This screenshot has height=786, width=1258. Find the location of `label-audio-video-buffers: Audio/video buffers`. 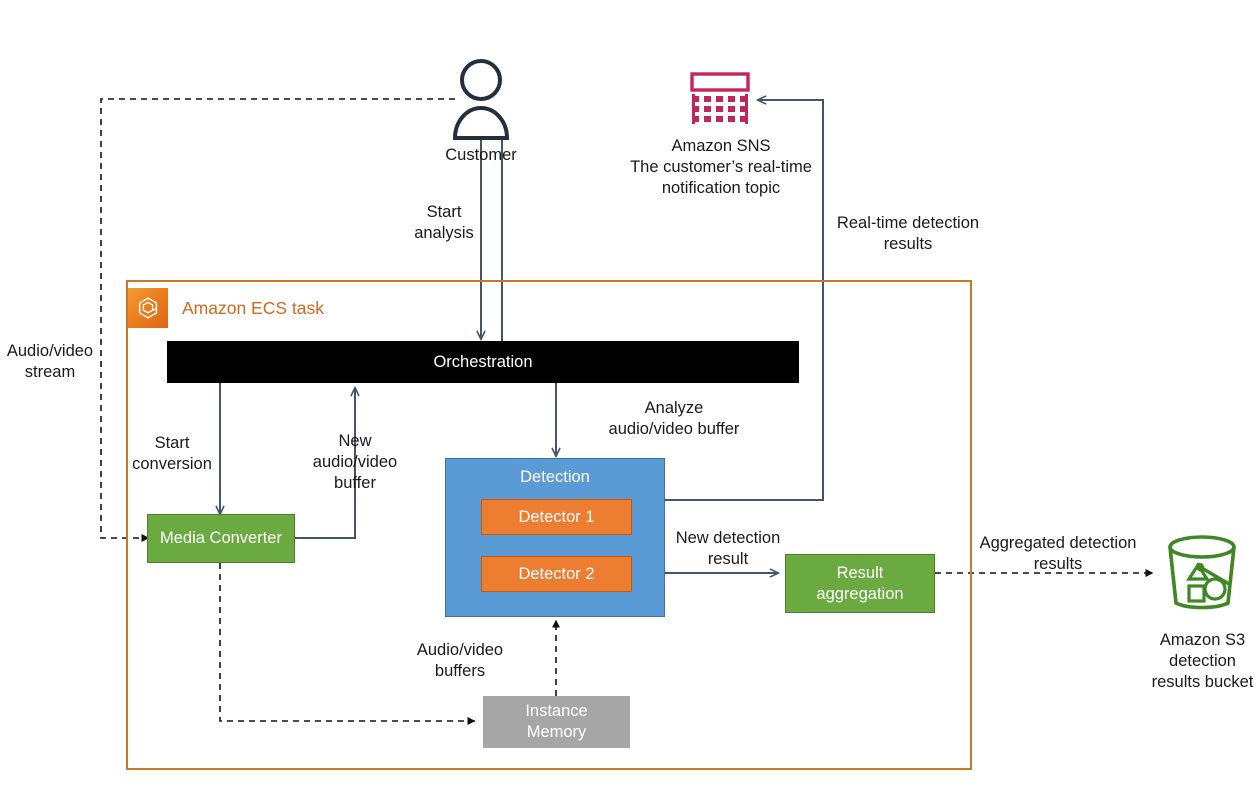

label-audio-video-buffers: Audio/video buffers is located at coordinates (460, 660).